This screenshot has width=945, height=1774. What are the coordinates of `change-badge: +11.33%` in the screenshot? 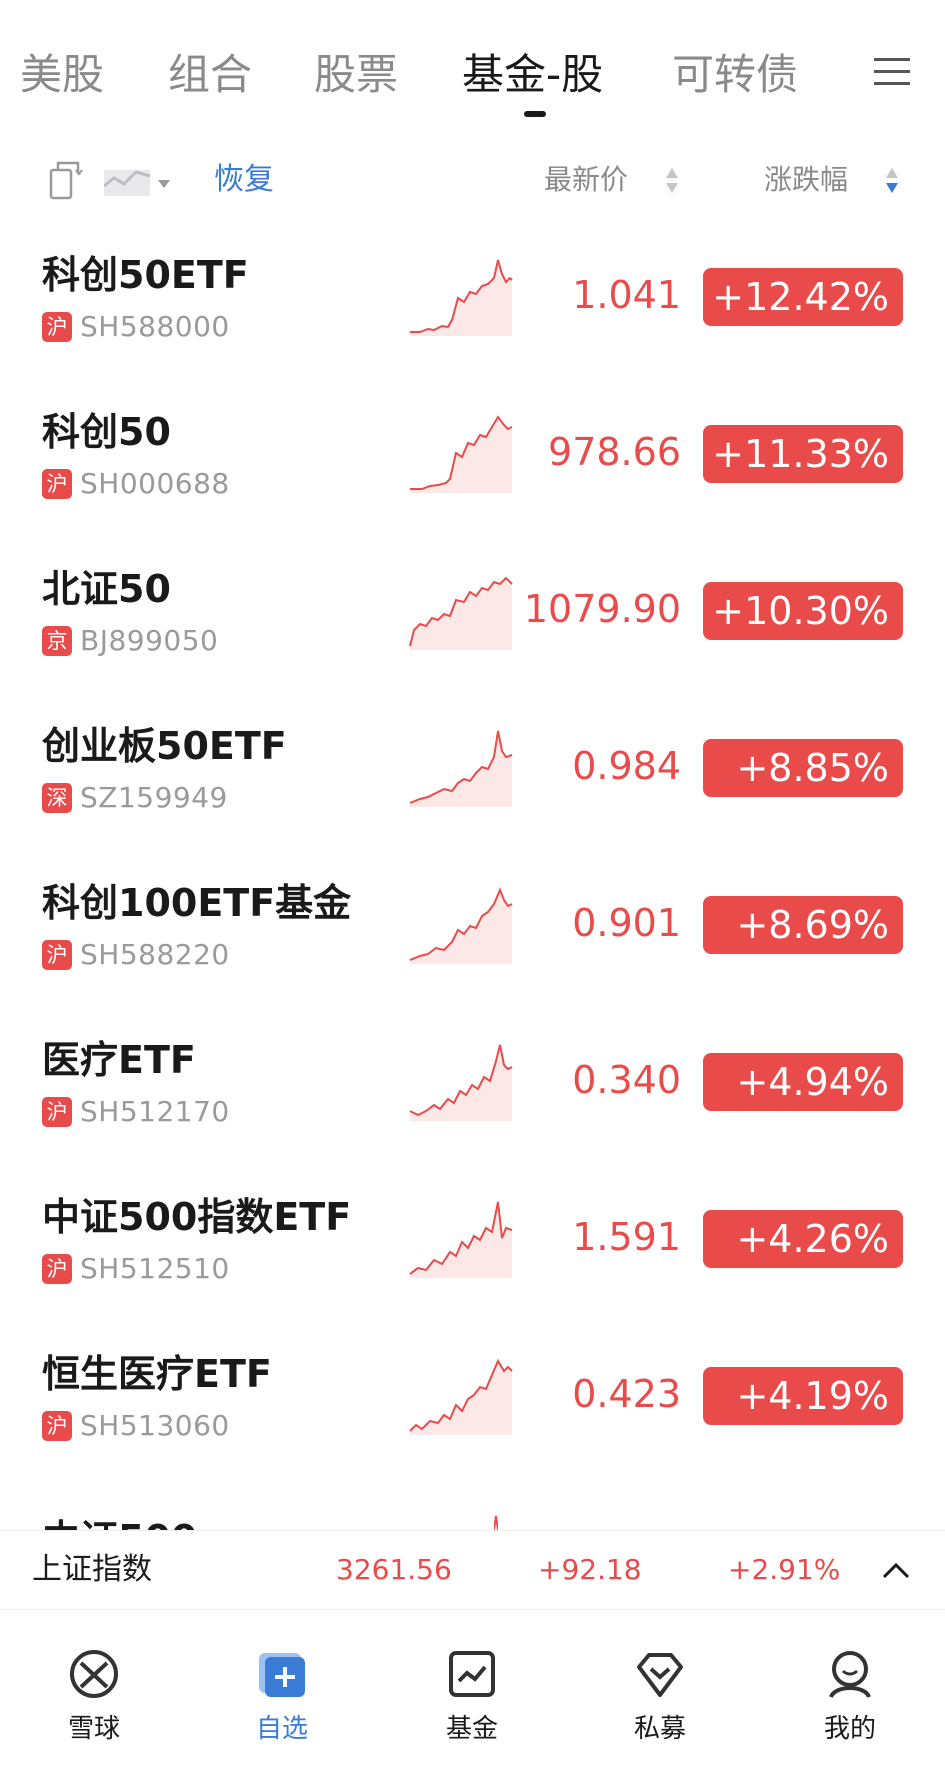 It's located at (803, 454).